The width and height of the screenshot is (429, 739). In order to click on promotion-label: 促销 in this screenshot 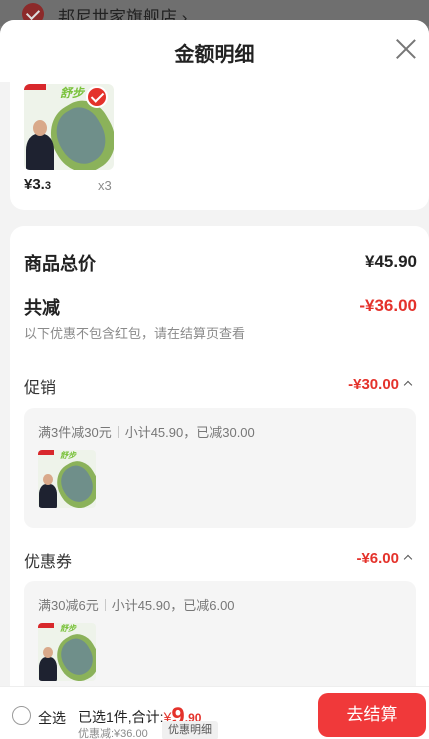, I will do `click(40, 388)`.